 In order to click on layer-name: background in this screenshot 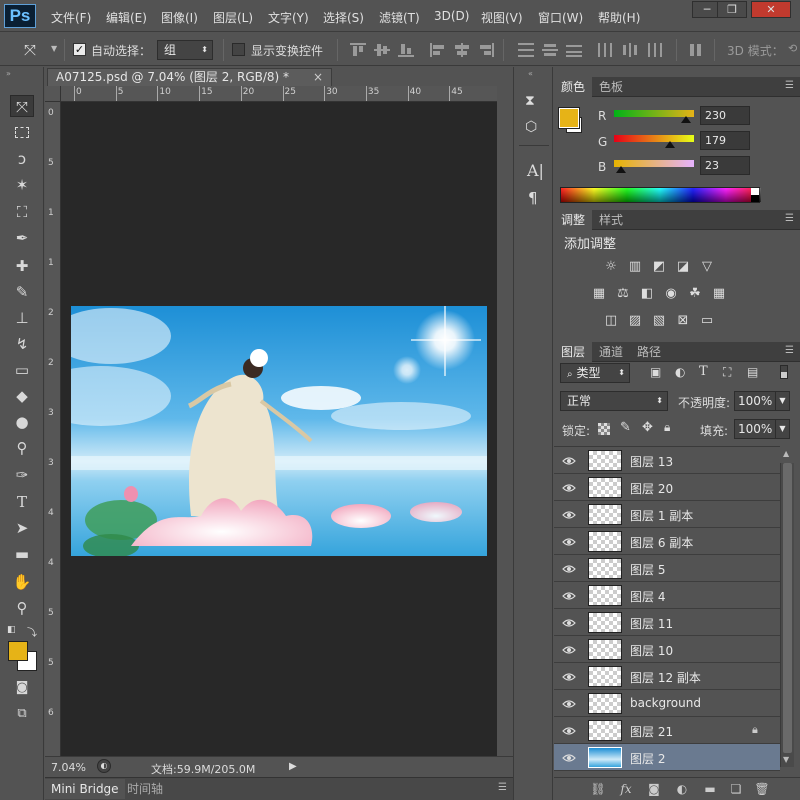, I will do `click(665, 703)`.